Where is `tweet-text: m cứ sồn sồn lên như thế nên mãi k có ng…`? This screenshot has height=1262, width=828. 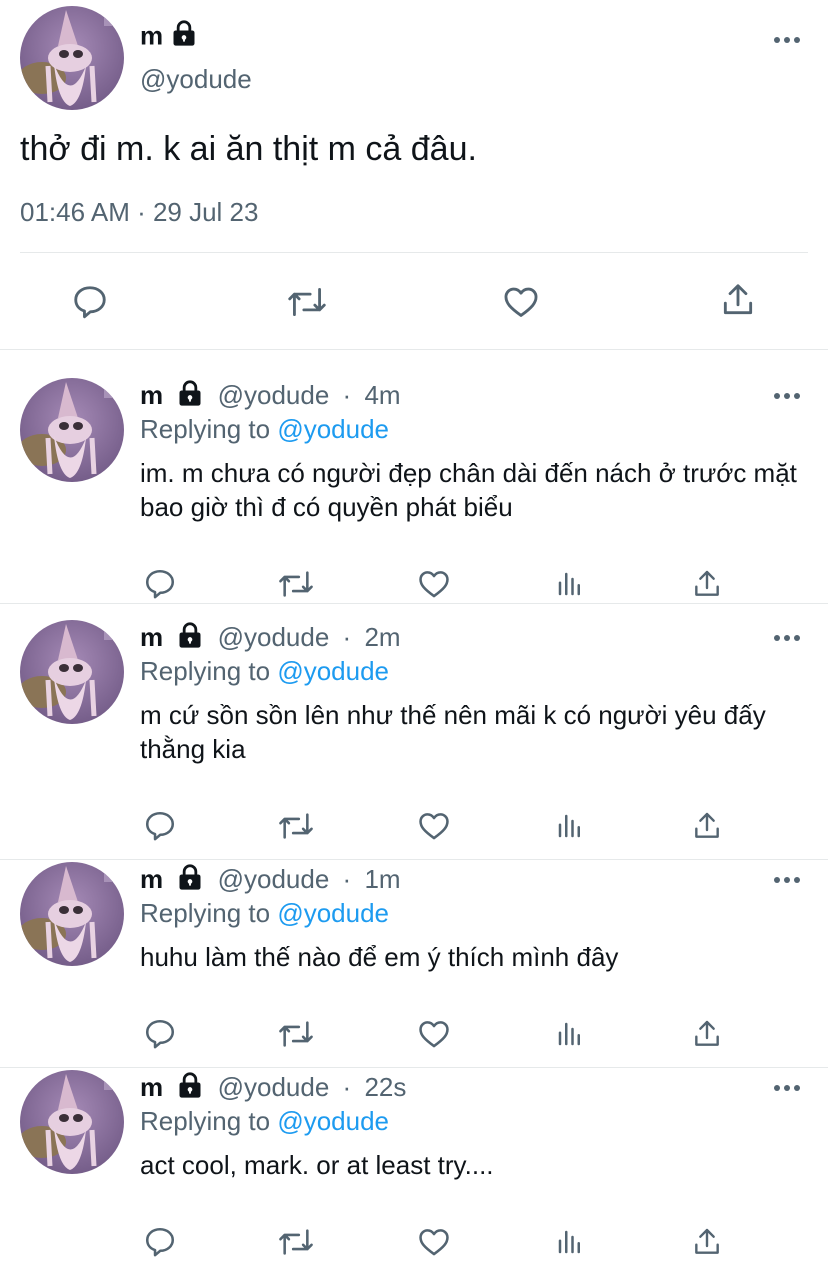
tweet-text: m cứ sồn sồn lên như thế nên mãi k có ng… is located at coordinates (453, 732).